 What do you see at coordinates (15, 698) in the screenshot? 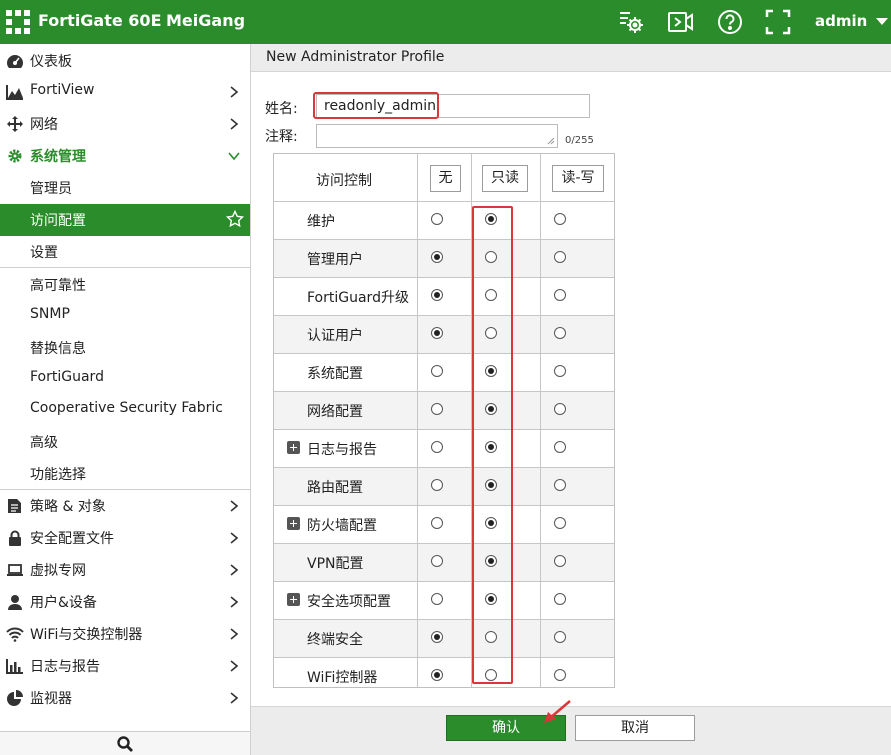
I see `pie-chart-icon` at bounding box center [15, 698].